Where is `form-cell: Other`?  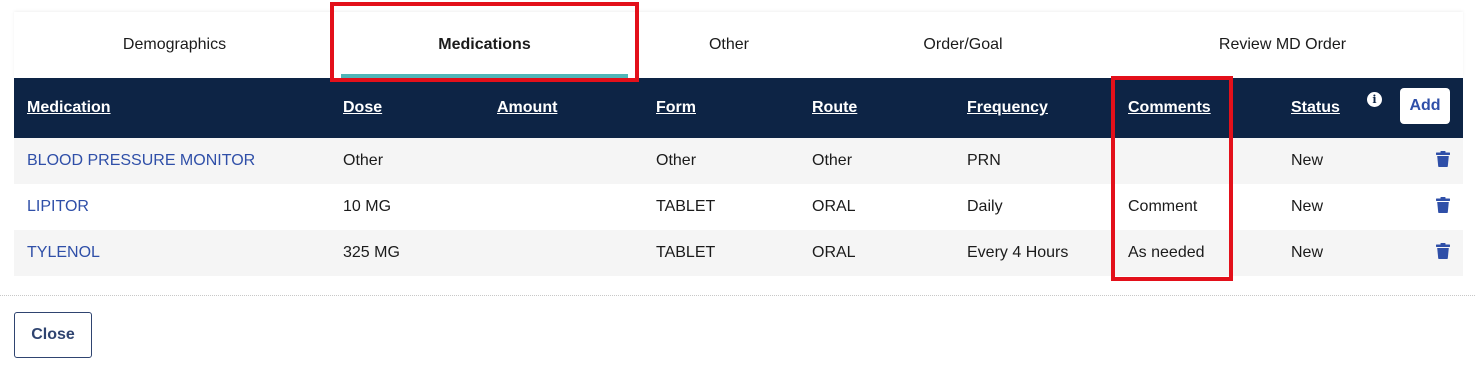 form-cell: Other is located at coordinates (676, 160).